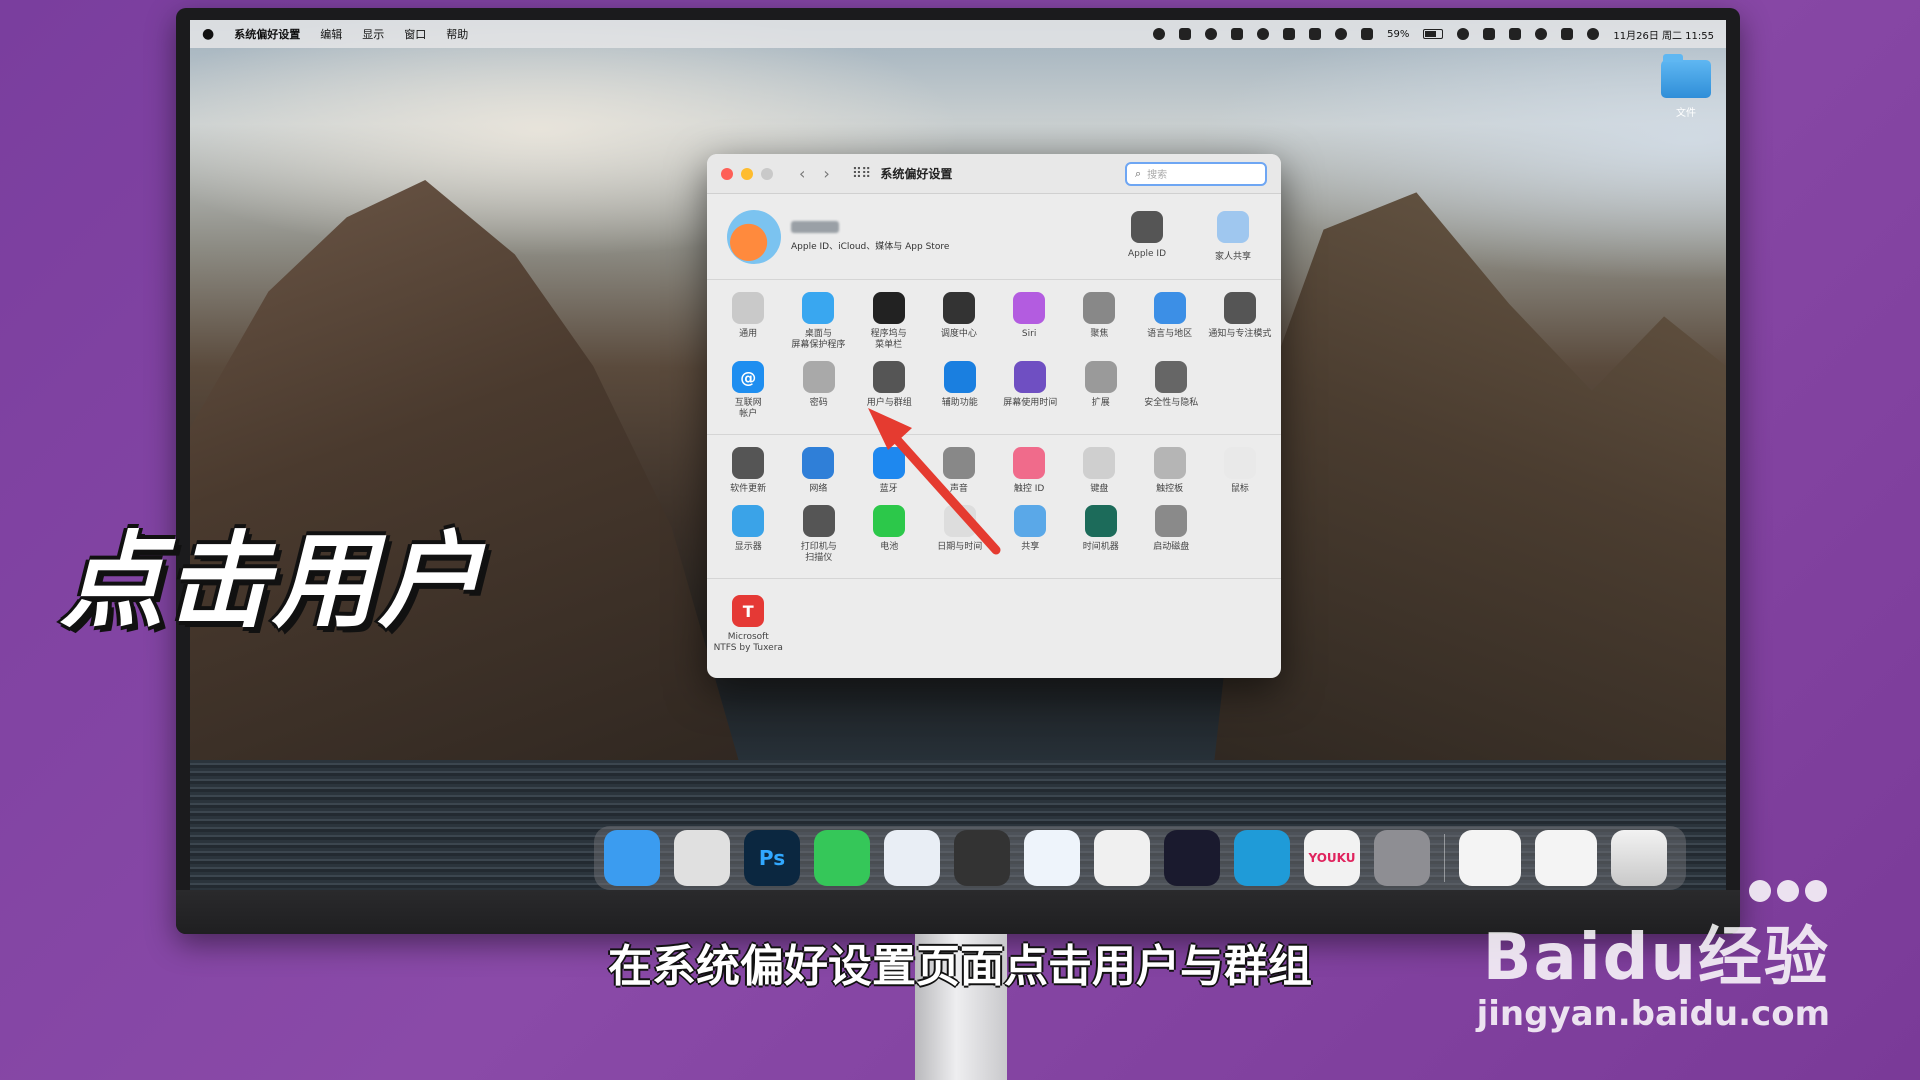 The image size is (1920, 1080). What do you see at coordinates (747, 173) in the screenshot?
I see `minimize-button` at bounding box center [747, 173].